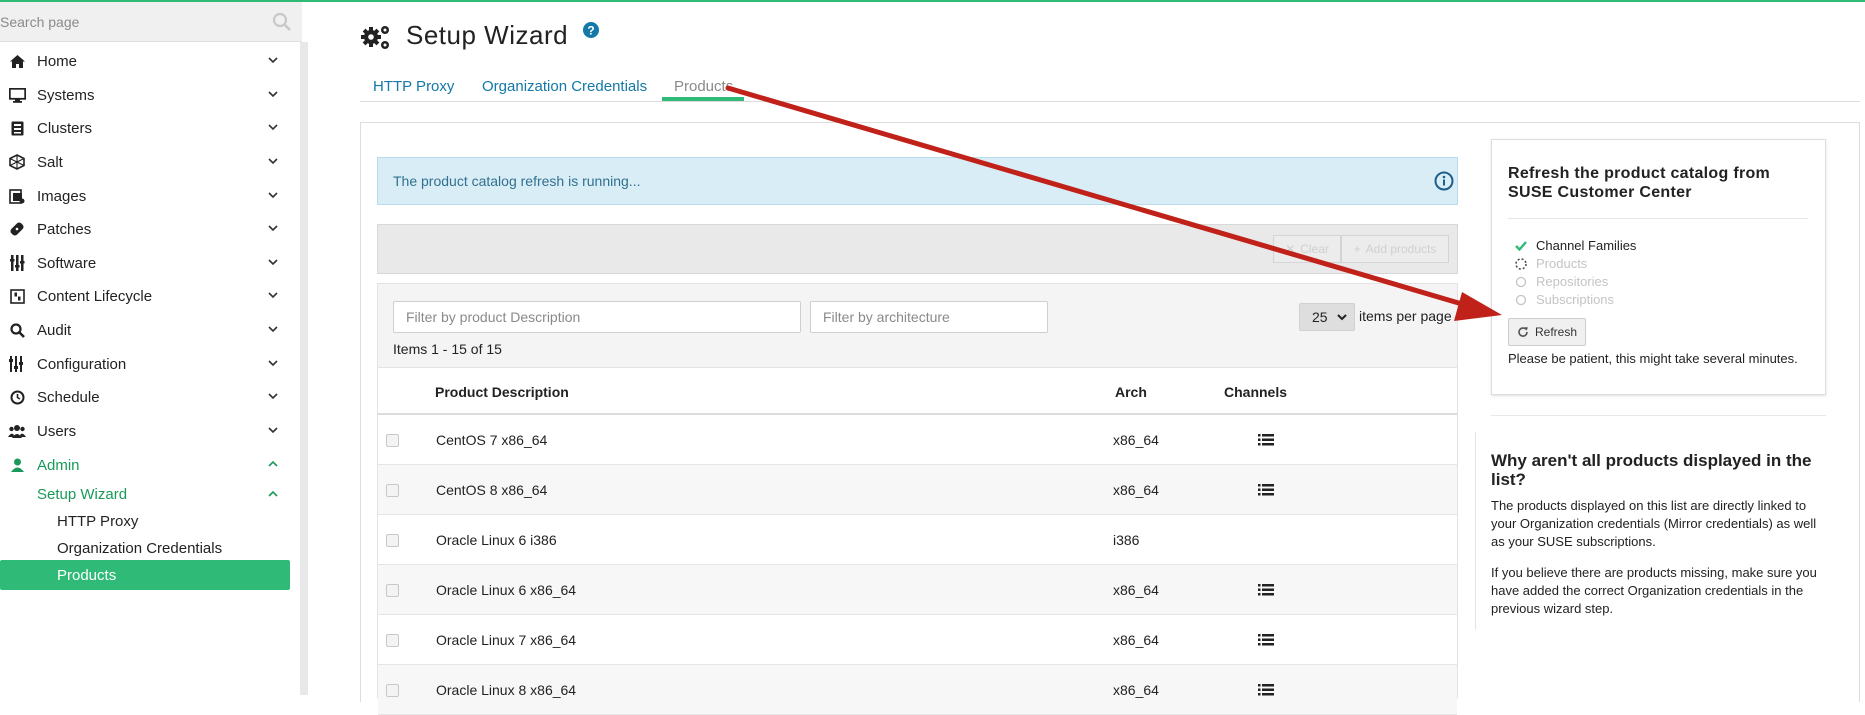  I want to click on help-icon: ?, so click(591, 30).